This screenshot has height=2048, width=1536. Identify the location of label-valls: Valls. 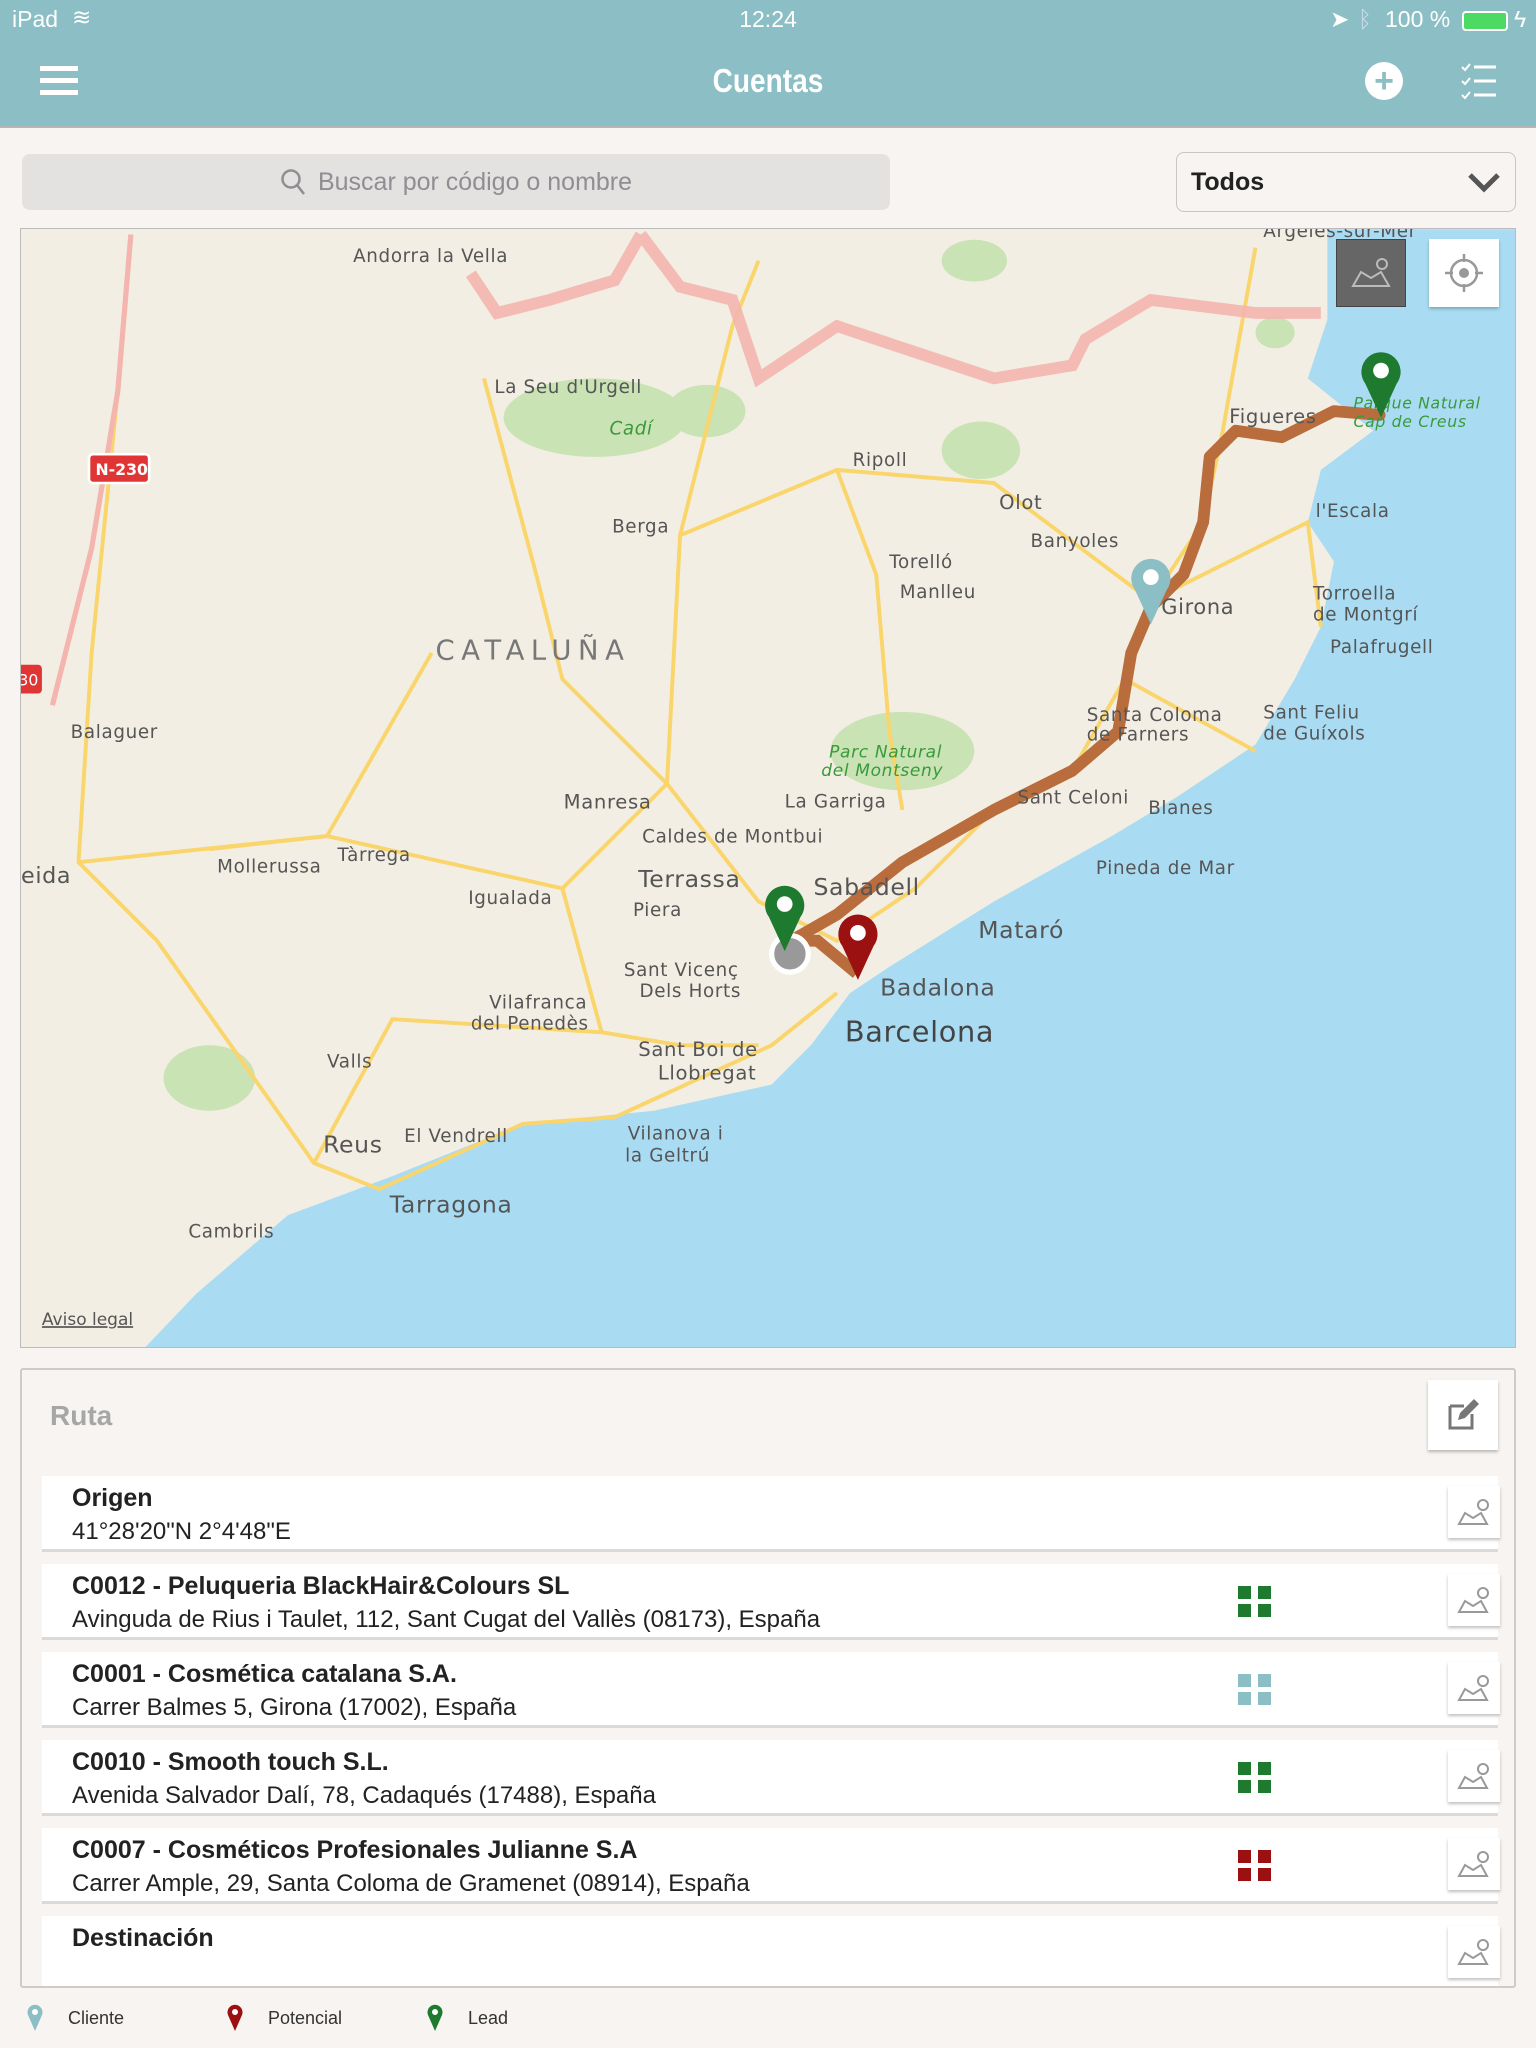
(349, 1062).